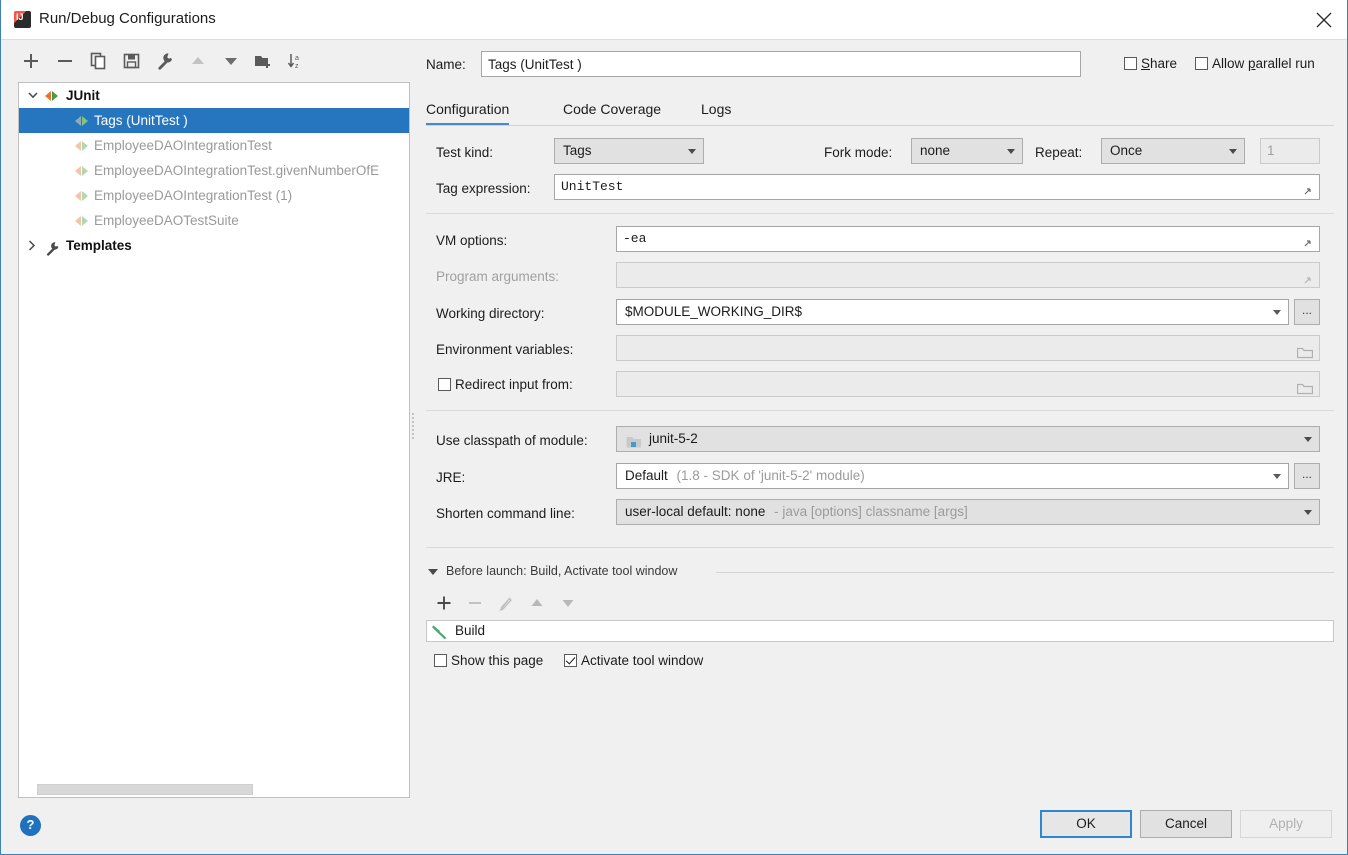 The width and height of the screenshot is (1348, 855). I want to click on tree-horizontal-scrollbar, so click(214, 790).